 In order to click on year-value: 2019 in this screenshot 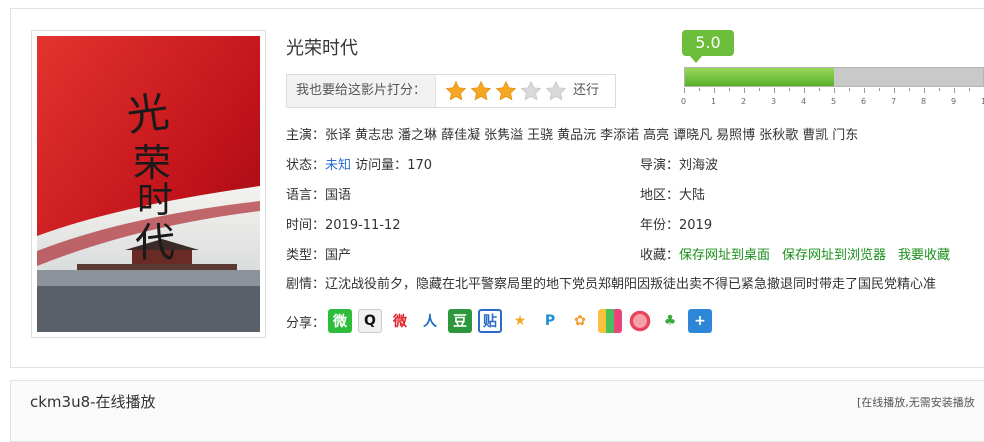, I will do `click(696, 225)`.